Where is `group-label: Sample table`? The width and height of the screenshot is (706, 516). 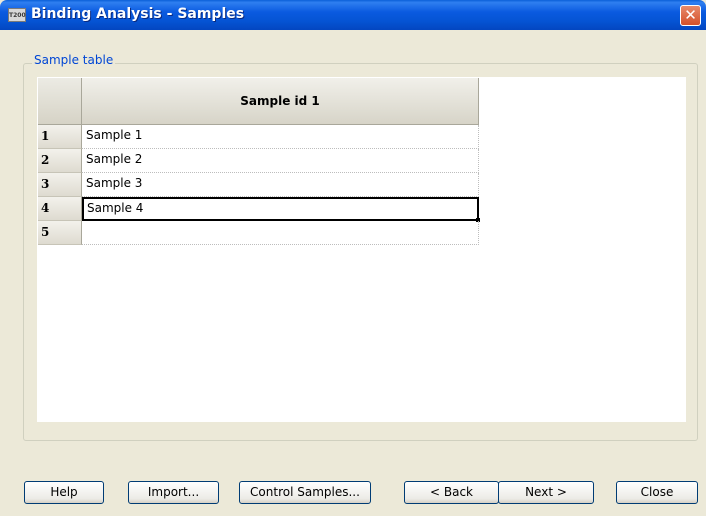
group-label: Sample table is located at coordinates (74, 60).